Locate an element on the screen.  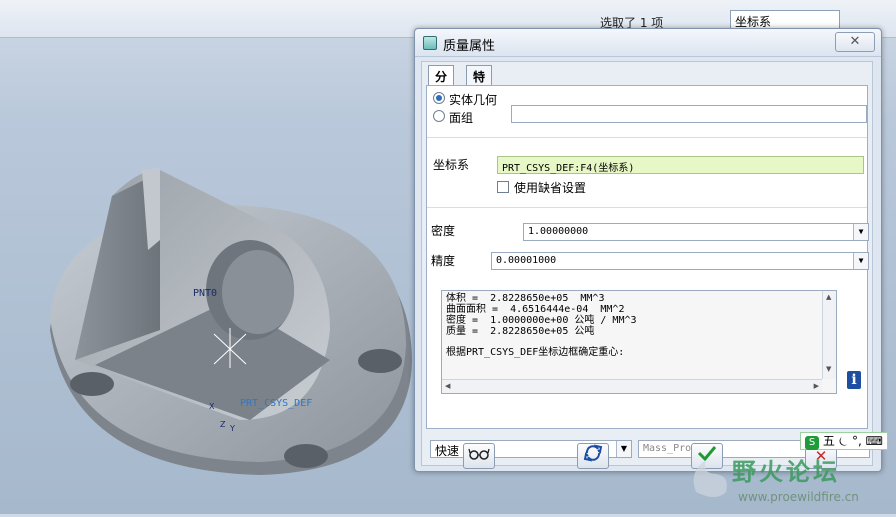
geometry-section: 实体几何 面组 is located at coordinates (647, 112).